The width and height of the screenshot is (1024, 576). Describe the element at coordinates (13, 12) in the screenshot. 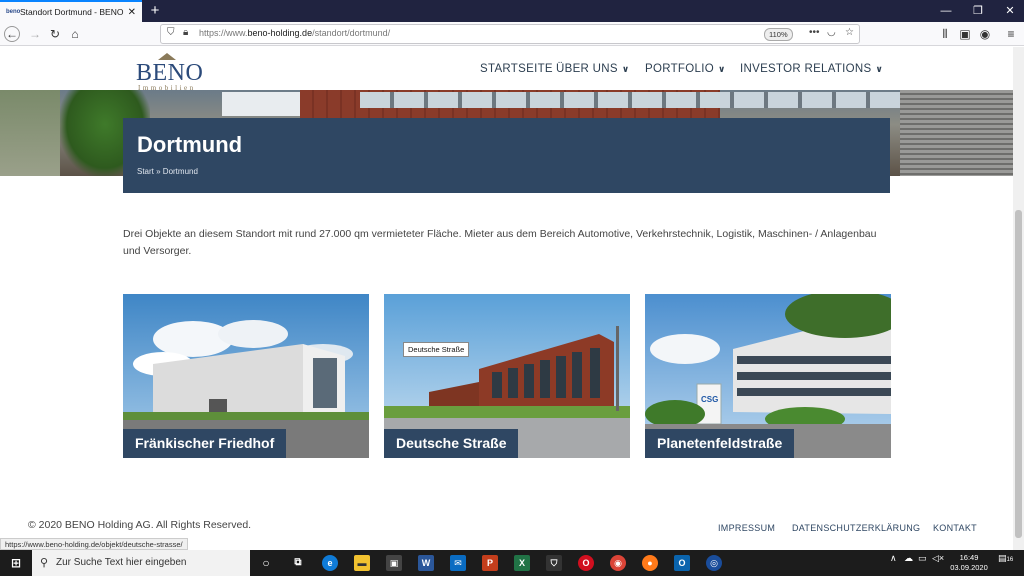

I see `site-favicon: beno` at that location.